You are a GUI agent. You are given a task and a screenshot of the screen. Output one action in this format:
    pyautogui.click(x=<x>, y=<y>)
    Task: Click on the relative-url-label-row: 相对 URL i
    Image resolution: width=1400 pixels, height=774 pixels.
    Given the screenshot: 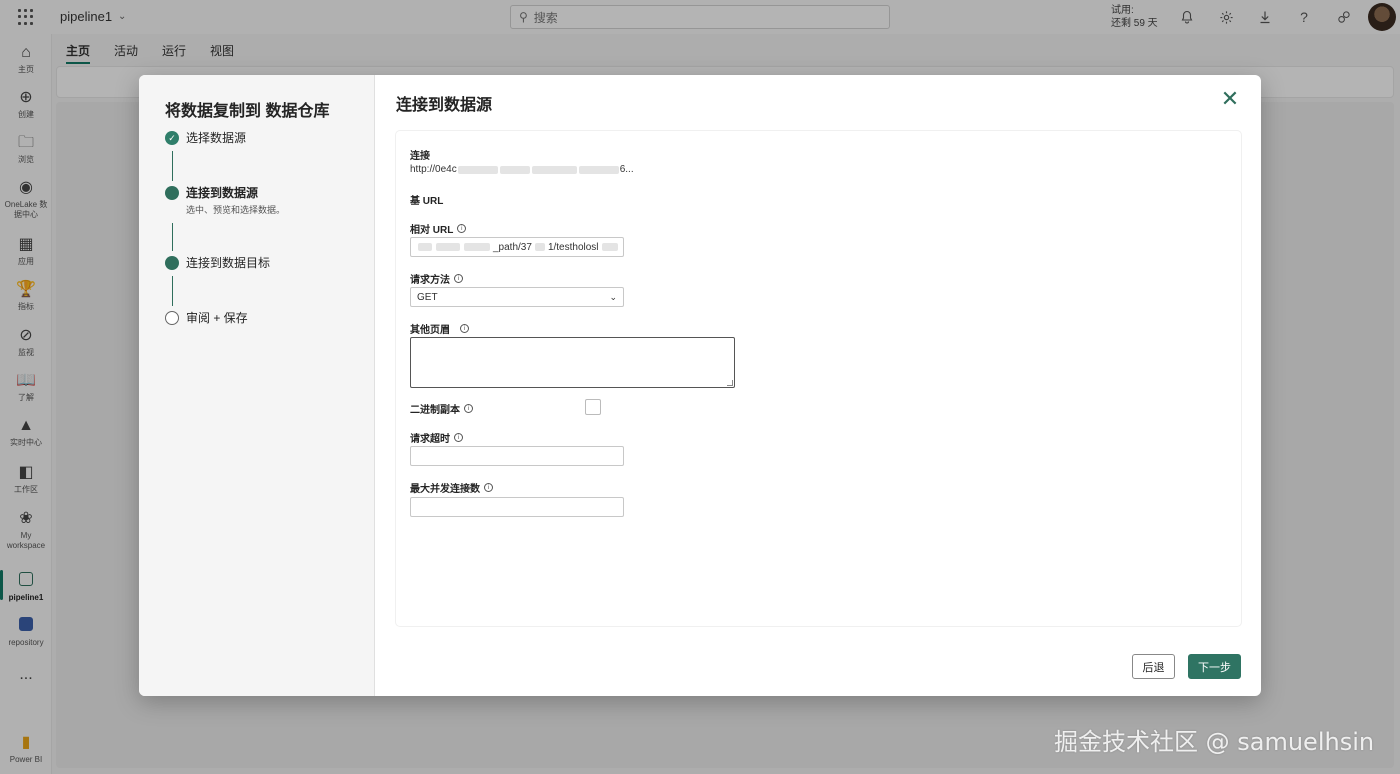 What is the action you would take?
    pyautogui.click(x=438, y=228)
    